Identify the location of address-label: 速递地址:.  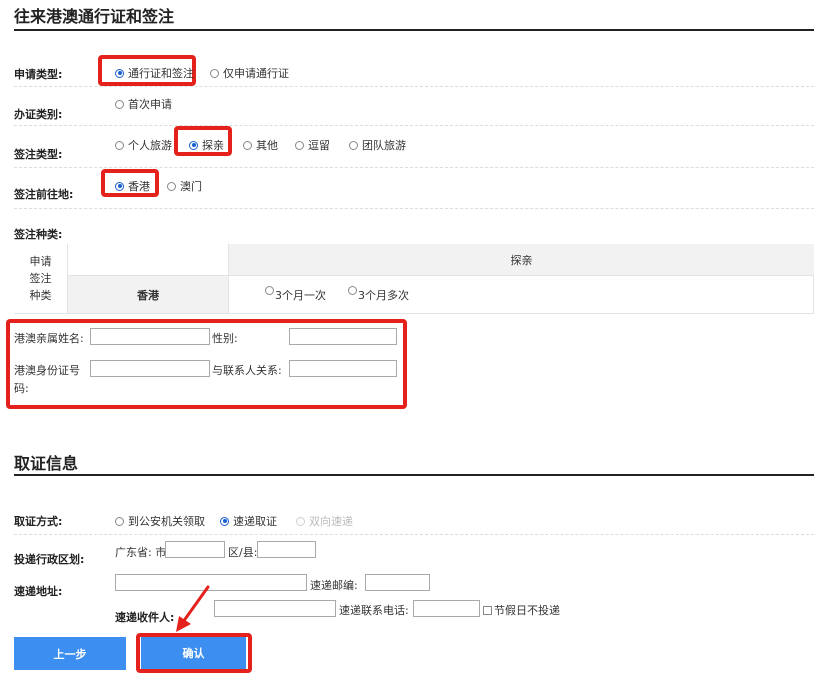
(38, 591).